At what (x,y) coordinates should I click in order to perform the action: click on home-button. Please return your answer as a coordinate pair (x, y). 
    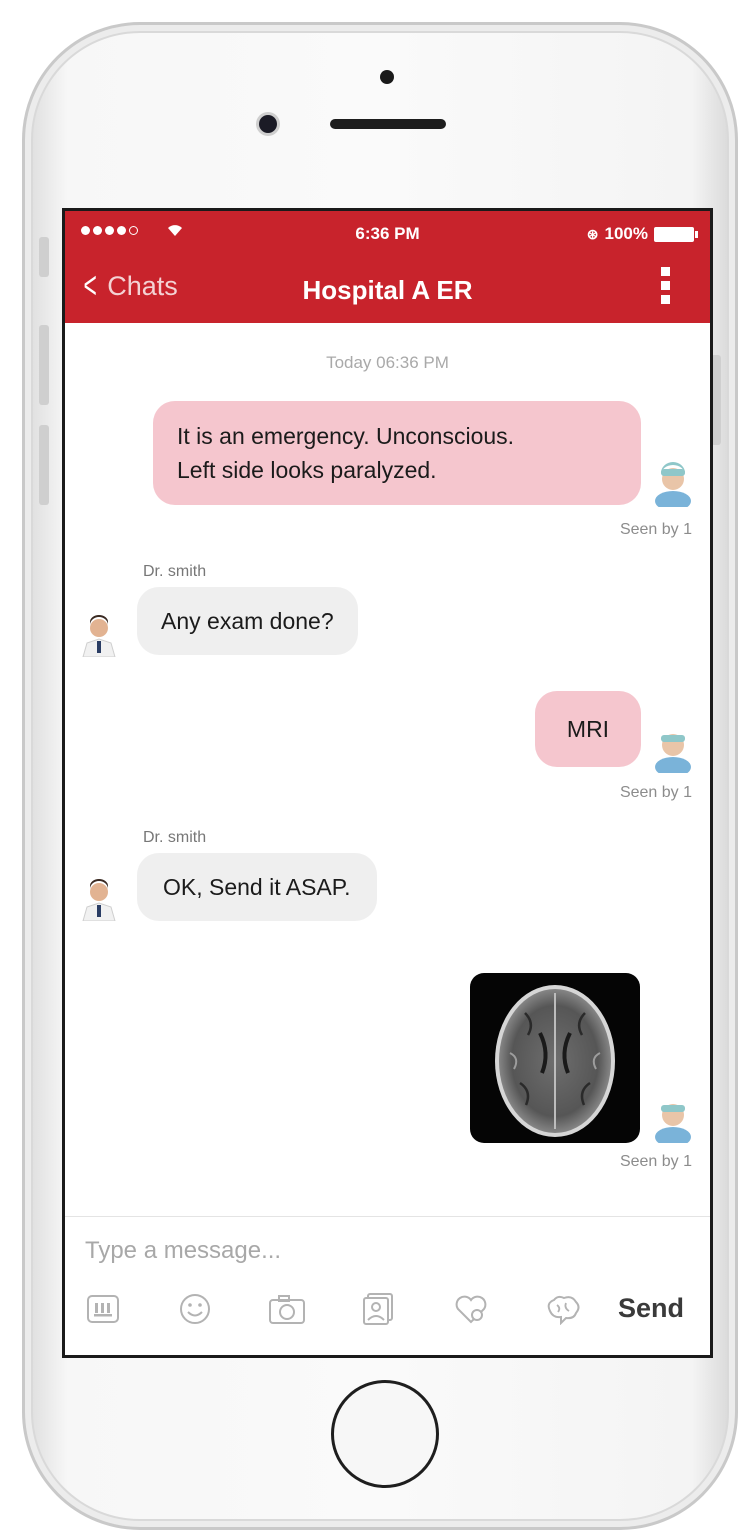
    Looking at the image, I should click on (385, 1434).